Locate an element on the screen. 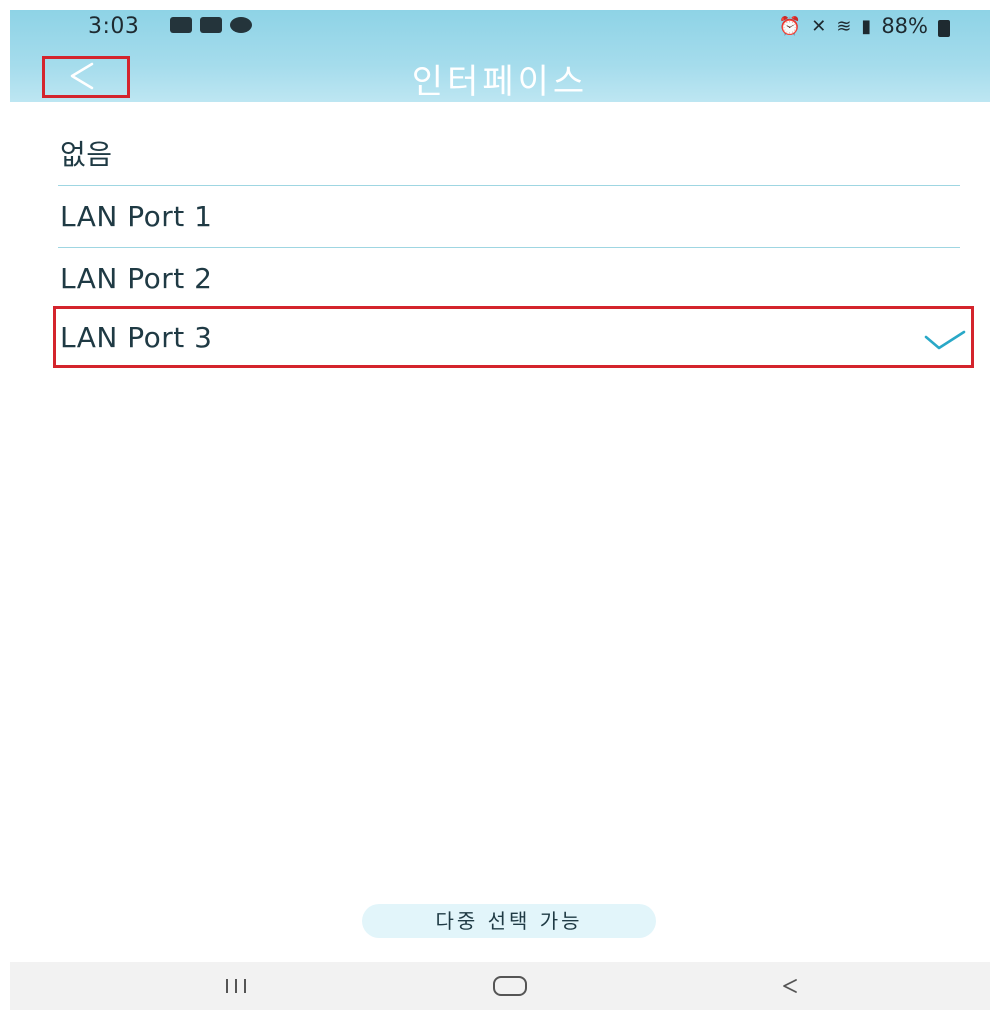 The image size is (1003, 1011). list-item-lan-port-3: LAN Port 3 is located at coordinates (513, 337).